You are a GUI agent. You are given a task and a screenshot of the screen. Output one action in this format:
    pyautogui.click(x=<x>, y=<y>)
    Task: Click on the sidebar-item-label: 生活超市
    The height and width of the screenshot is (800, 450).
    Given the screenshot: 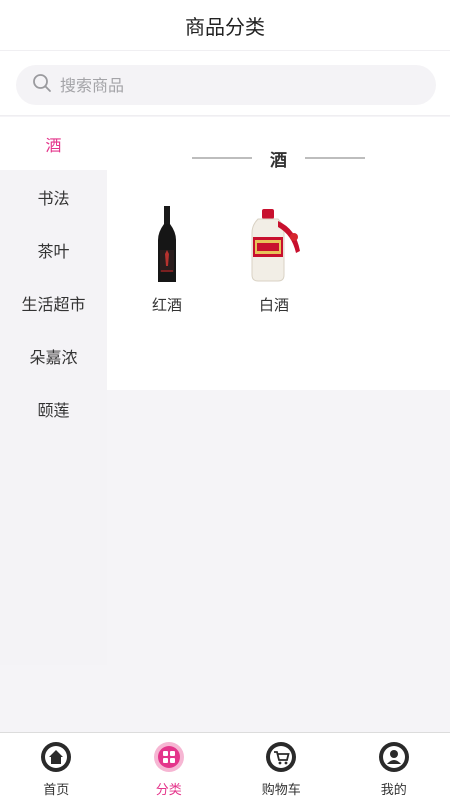 What is the action you would take?
    pyautogui.click(x=53, y=304)
    